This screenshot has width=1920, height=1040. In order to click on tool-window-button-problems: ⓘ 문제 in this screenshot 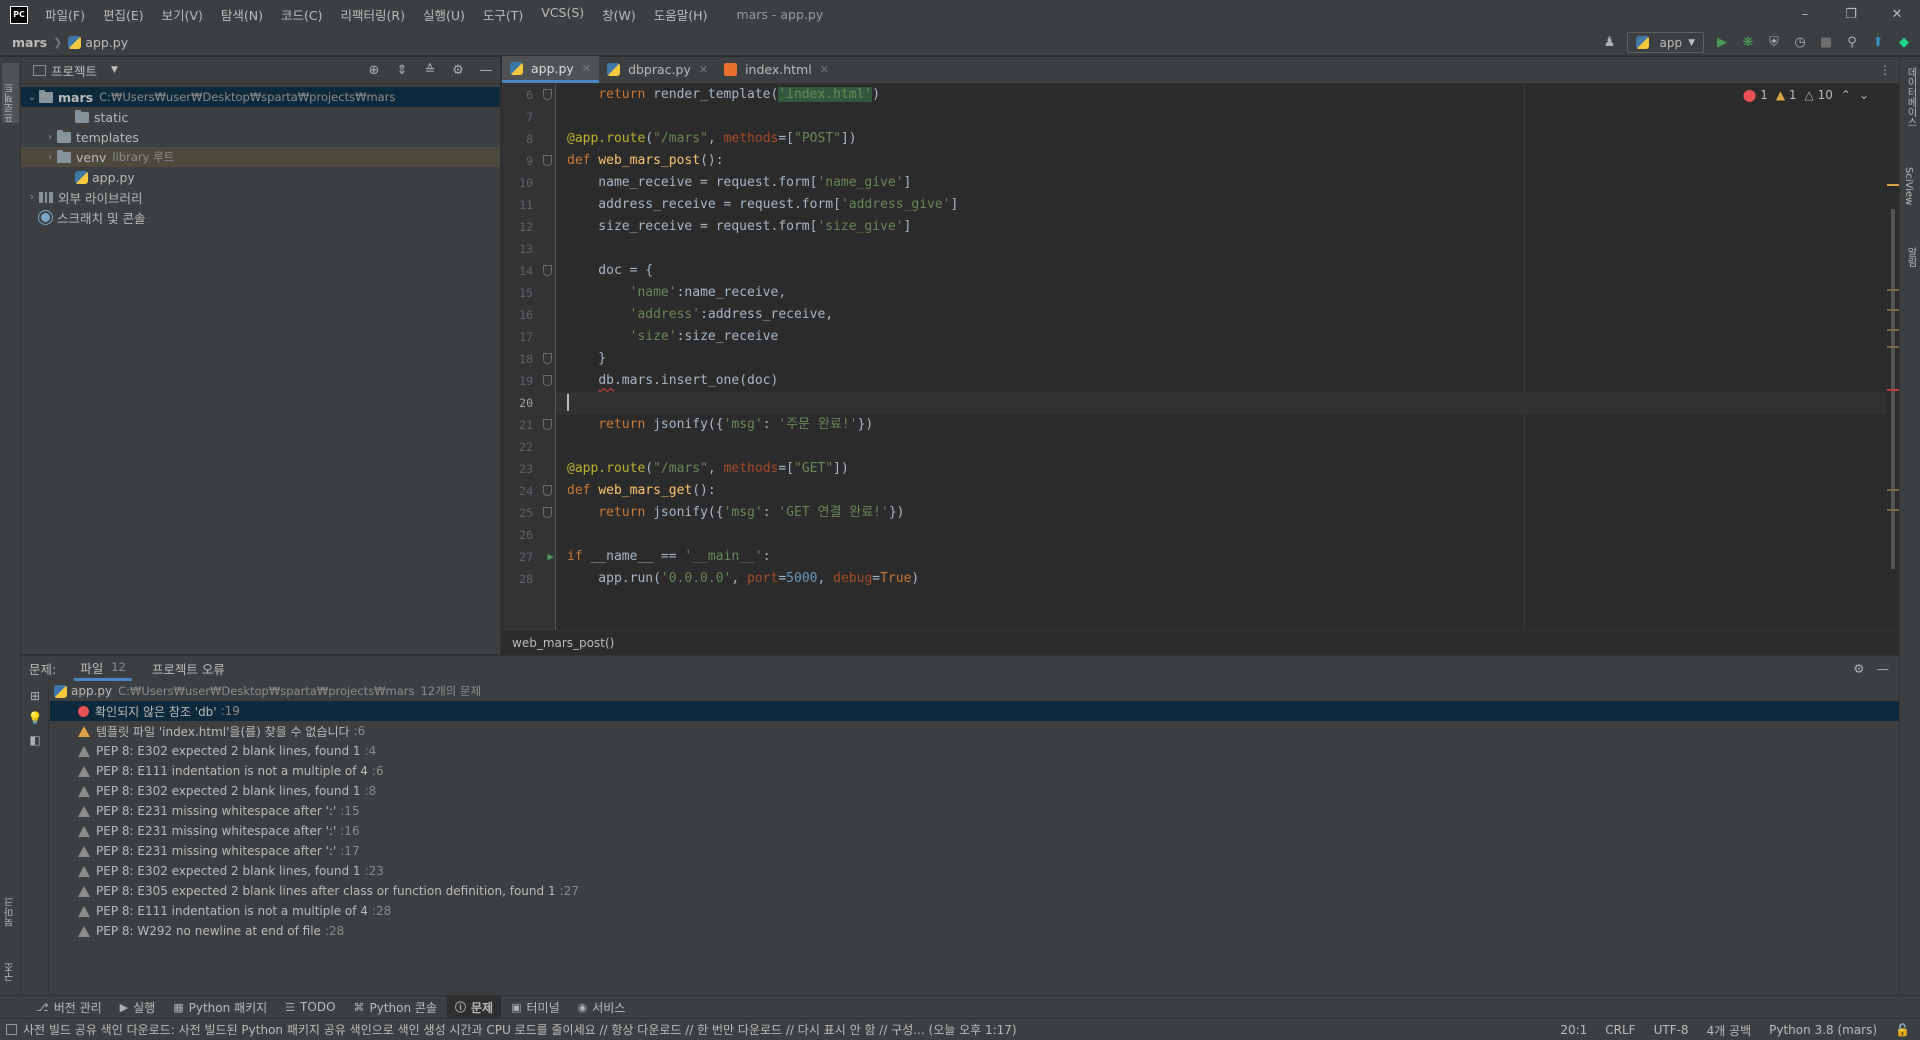, I will do `click(474, 1007)`.